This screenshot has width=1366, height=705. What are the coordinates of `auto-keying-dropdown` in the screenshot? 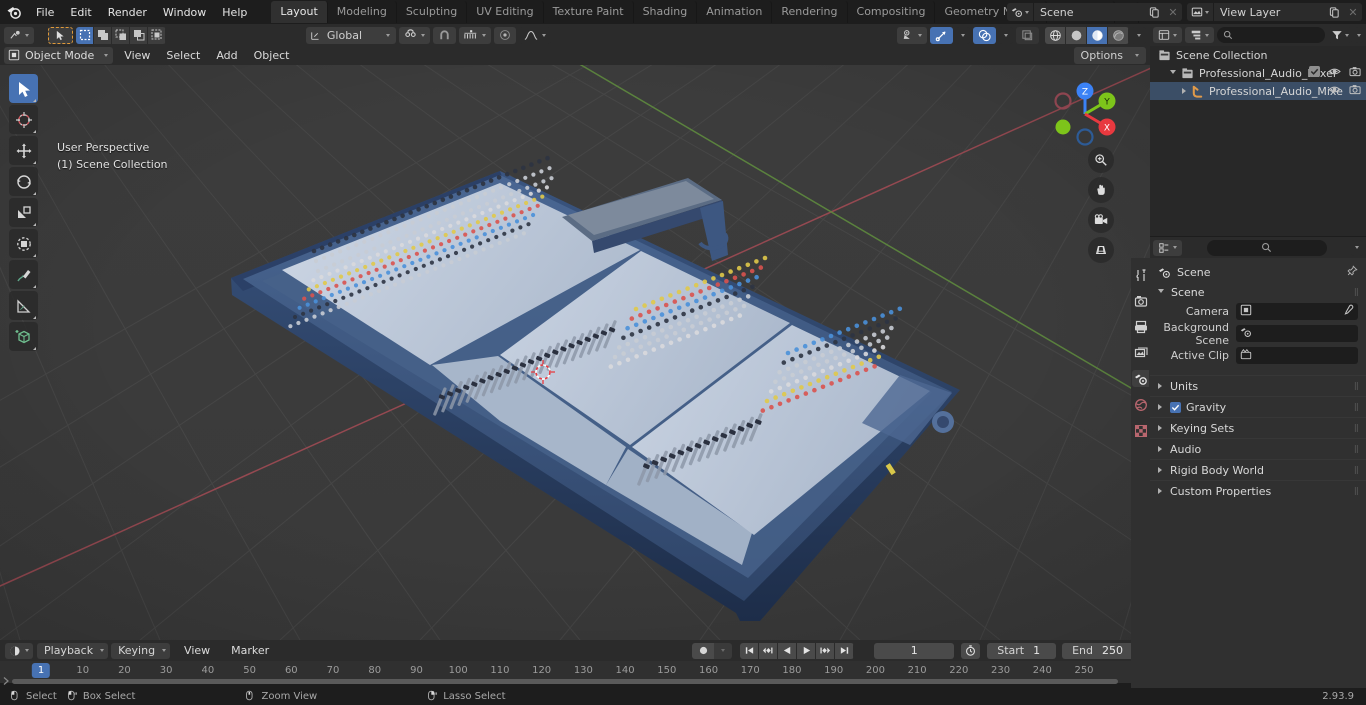 It's located at (723, 650).